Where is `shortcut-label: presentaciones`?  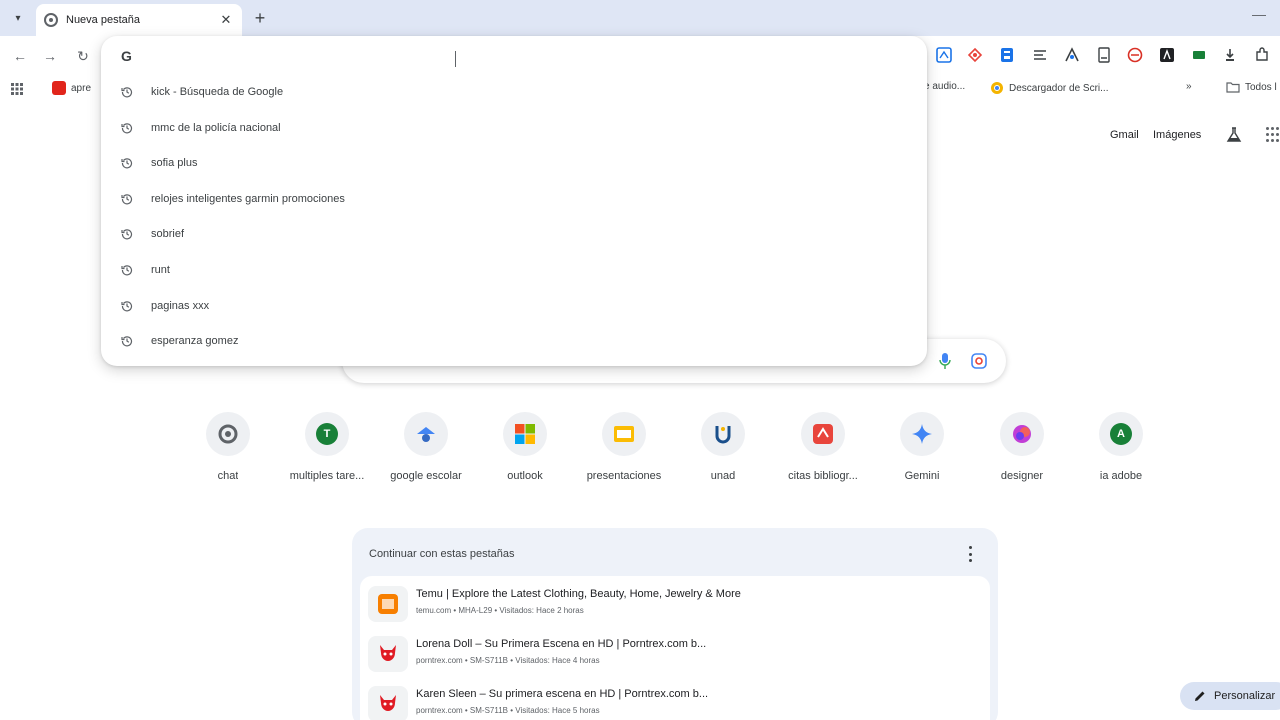
shortcut-label: presentaciones is located at coordinates (624, 476).